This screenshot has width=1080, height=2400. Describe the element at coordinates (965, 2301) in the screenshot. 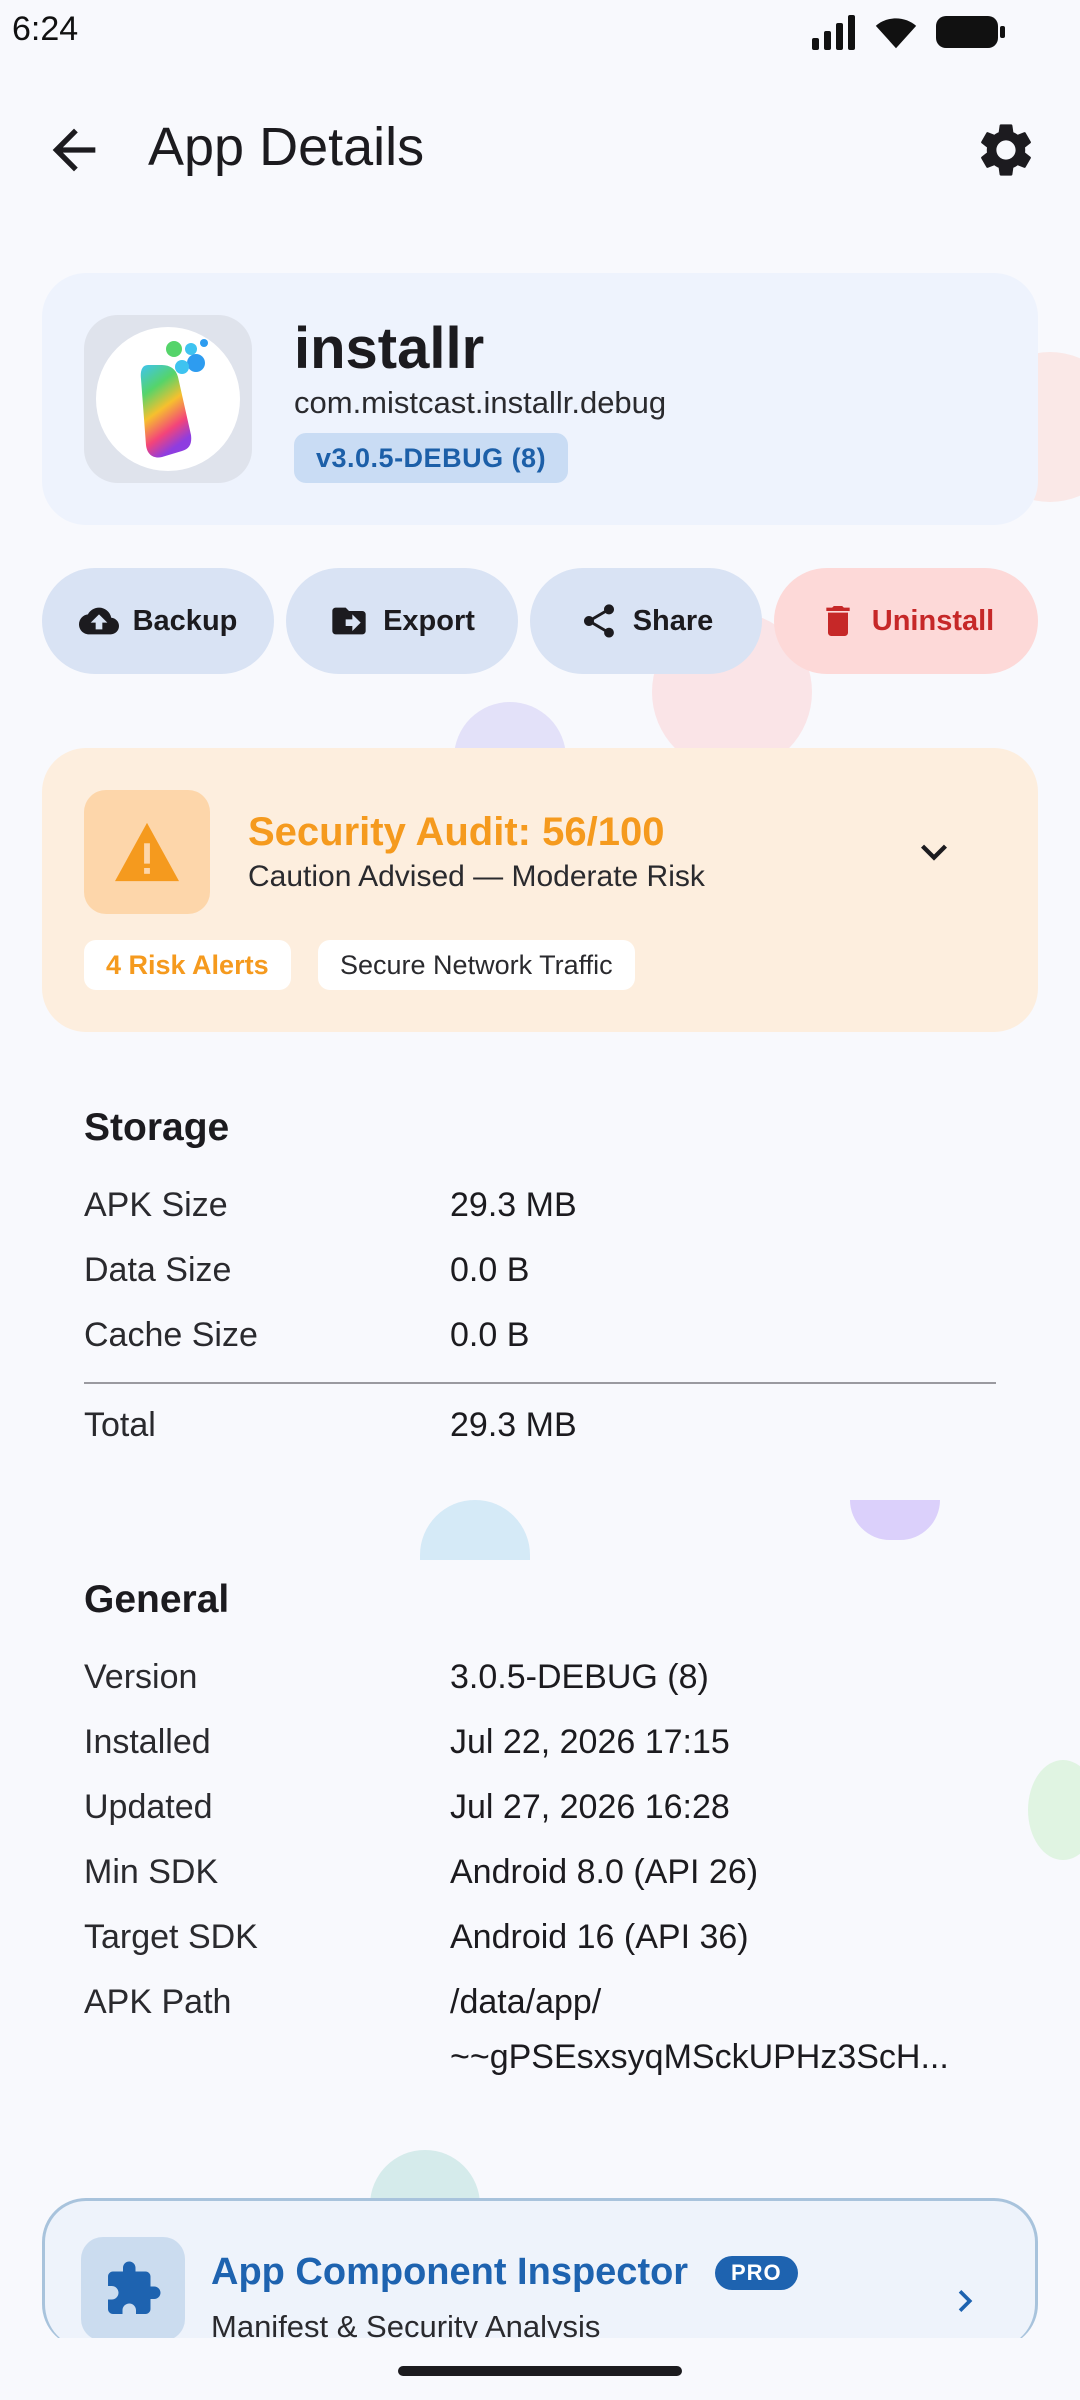

I see `chevron-right-icon` at that location.